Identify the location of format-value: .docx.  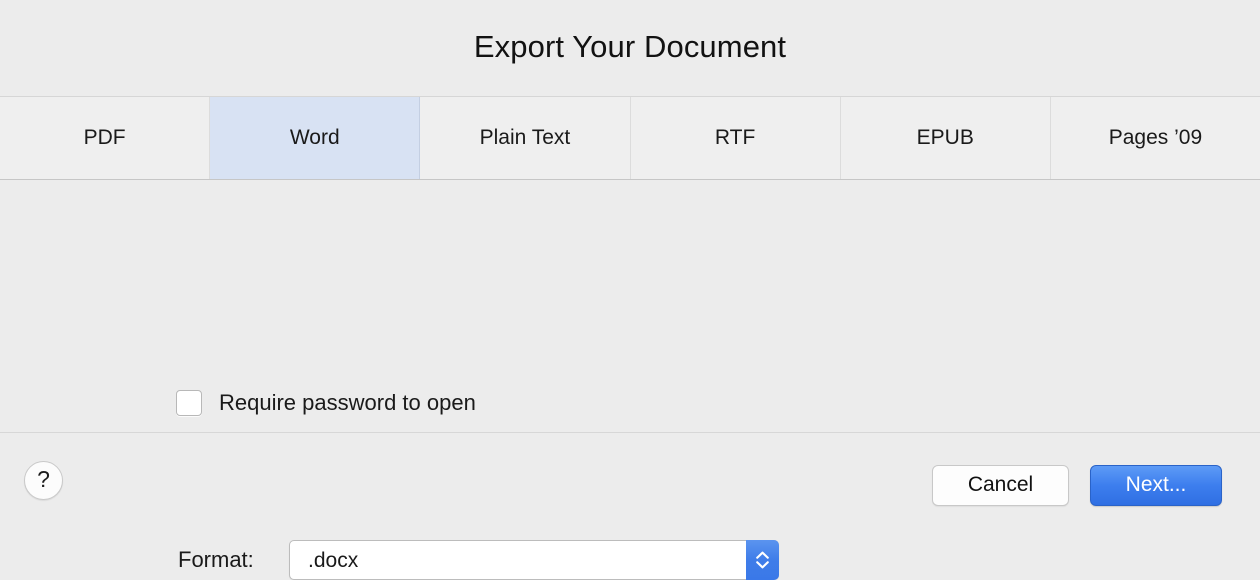
(333, 560).